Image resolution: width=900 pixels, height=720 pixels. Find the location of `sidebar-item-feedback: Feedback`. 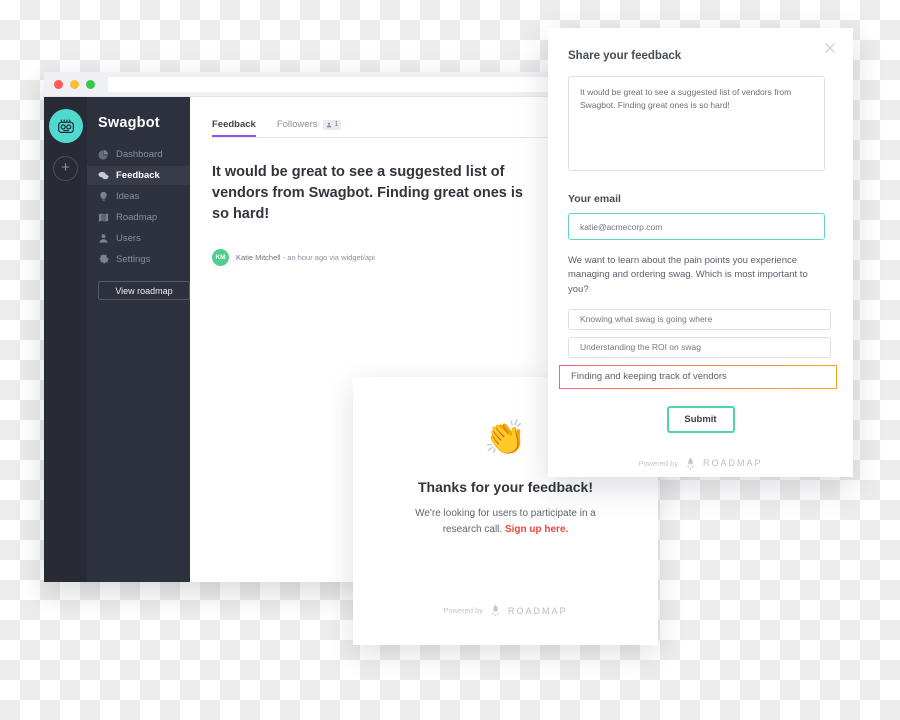

sidebar-item-feedback: Feedback is located at coordinates (138, 175).